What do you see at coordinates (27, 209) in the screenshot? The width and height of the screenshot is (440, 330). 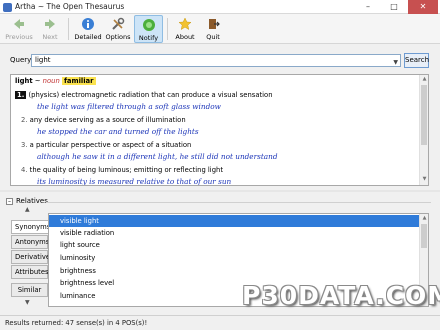 I see `tabs-scroll-up-icon: ▲` at bounding box center [27, 209].